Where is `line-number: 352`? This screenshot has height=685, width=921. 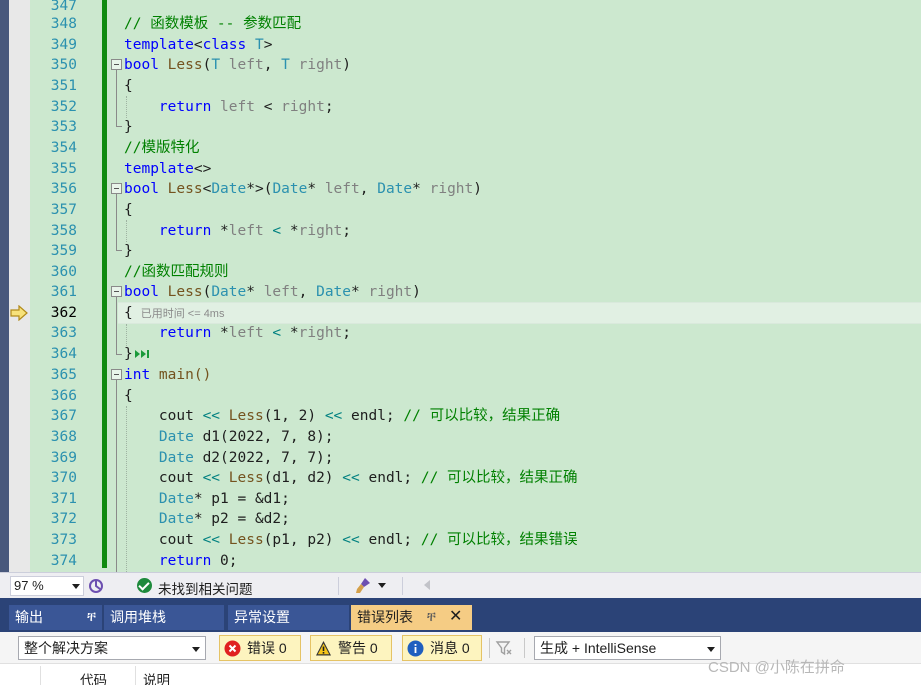 line-number: 352 is located at coordinates (63, 107).